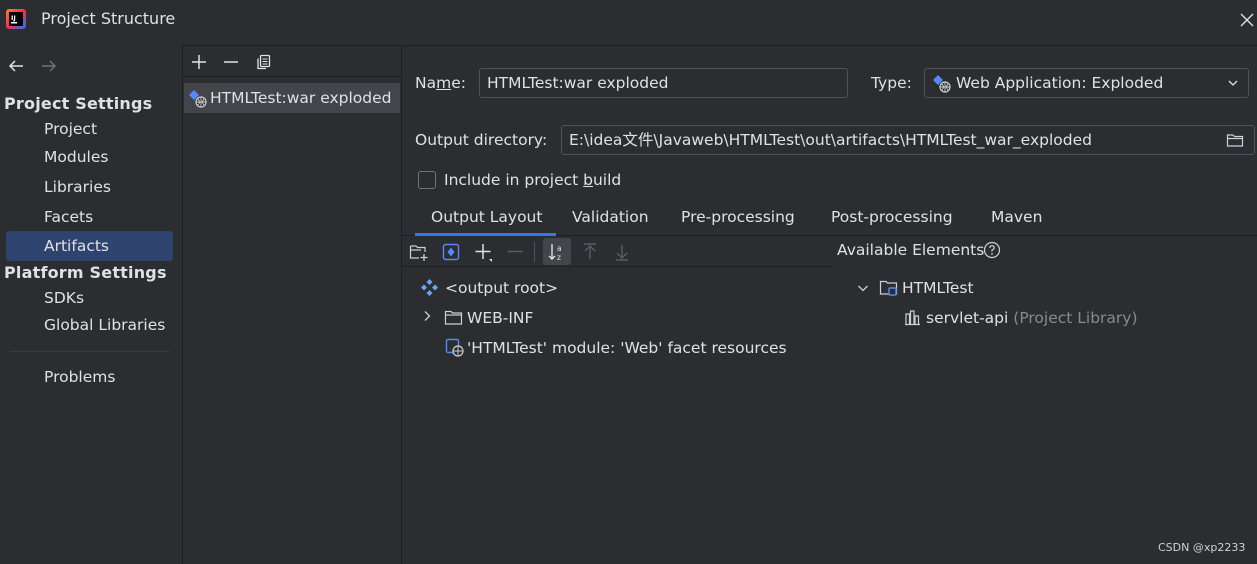  Describe the element at coordinates (502, 288) in the screenshot. I see `output-root-label: <output root>` at that location.